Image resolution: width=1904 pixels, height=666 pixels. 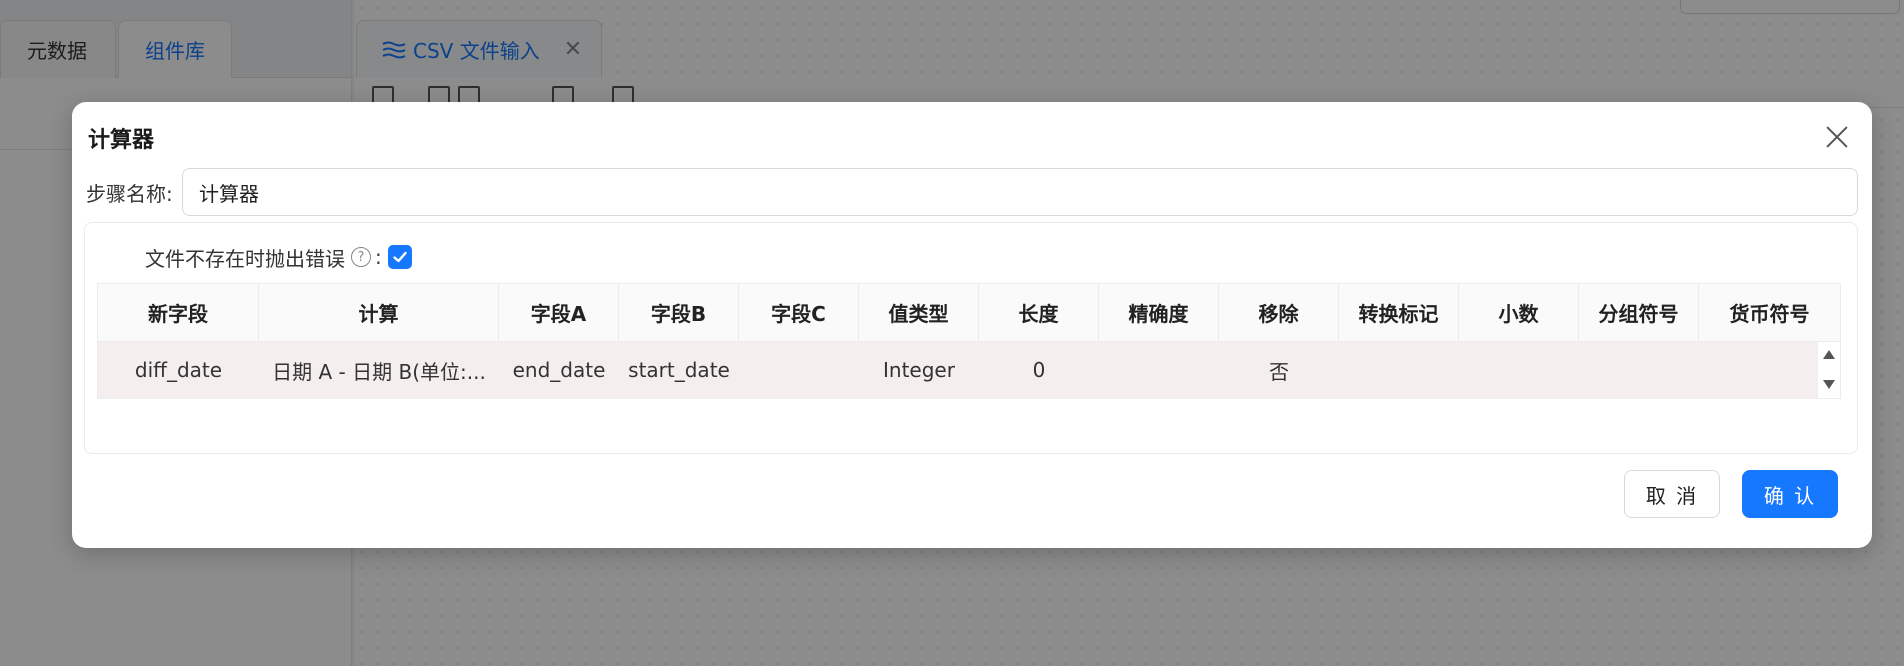 What do you see at coordinates (1039, 312) in the screenshot?
I see `column-header: 长度` at bounding box center [1039, 312].